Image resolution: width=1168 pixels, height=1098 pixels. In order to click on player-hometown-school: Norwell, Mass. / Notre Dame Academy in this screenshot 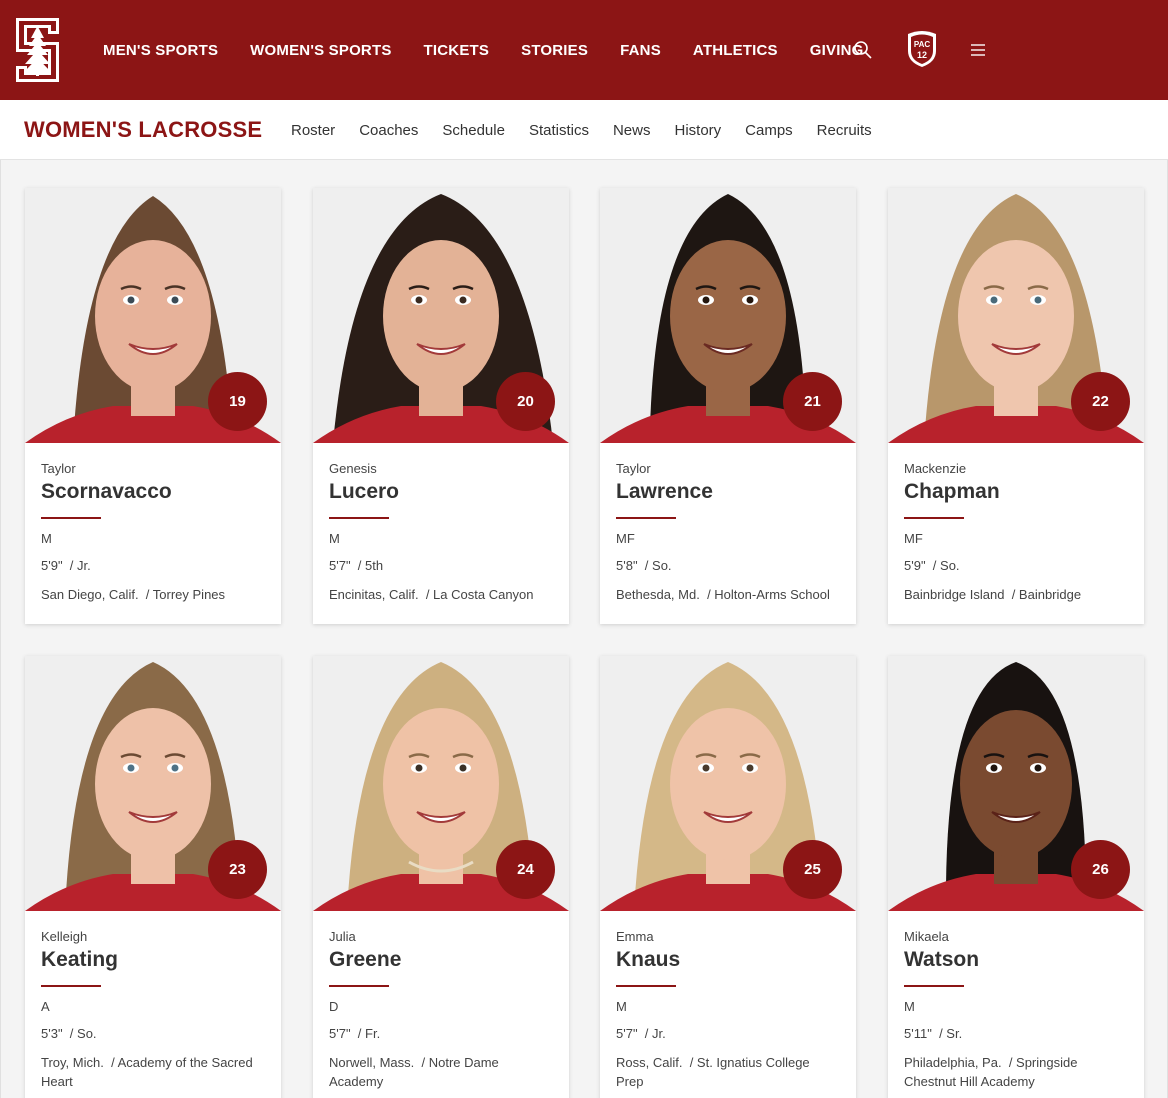, I will do `click(441, 1072)`.